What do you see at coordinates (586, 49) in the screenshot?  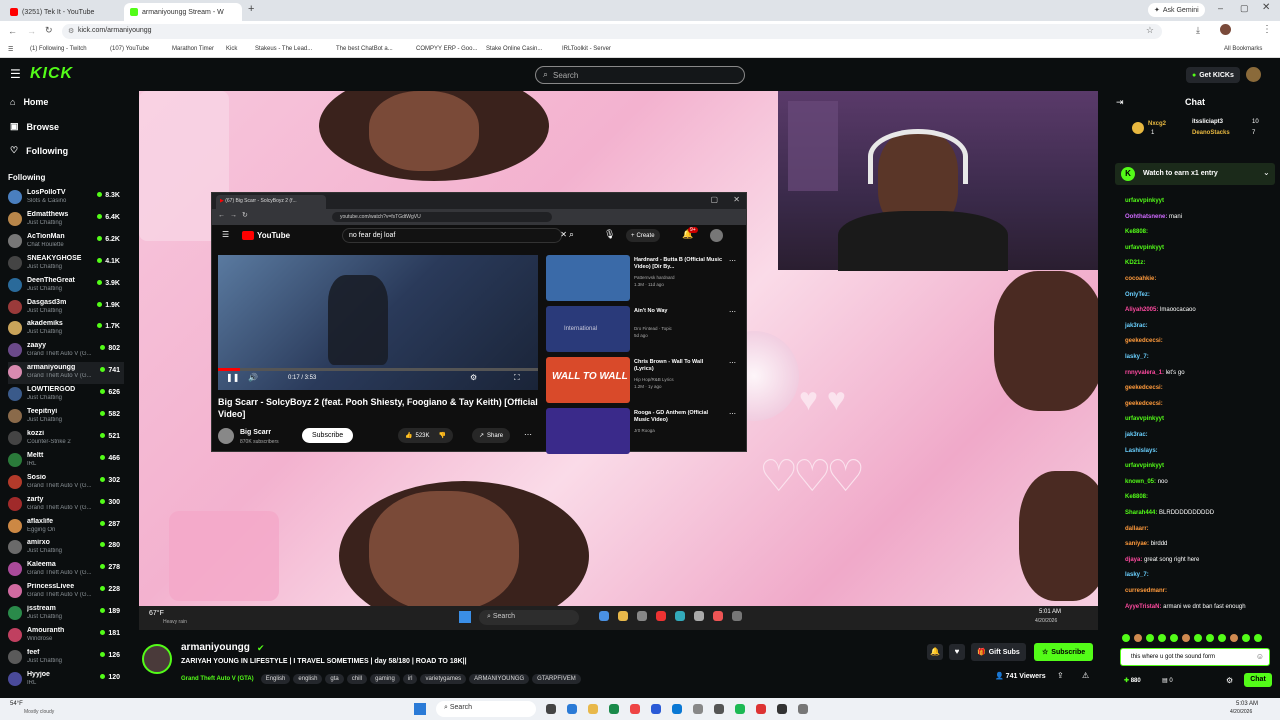 I see `bookmark-item: IRLToolkit - Server` at bounding box center [586, 49].